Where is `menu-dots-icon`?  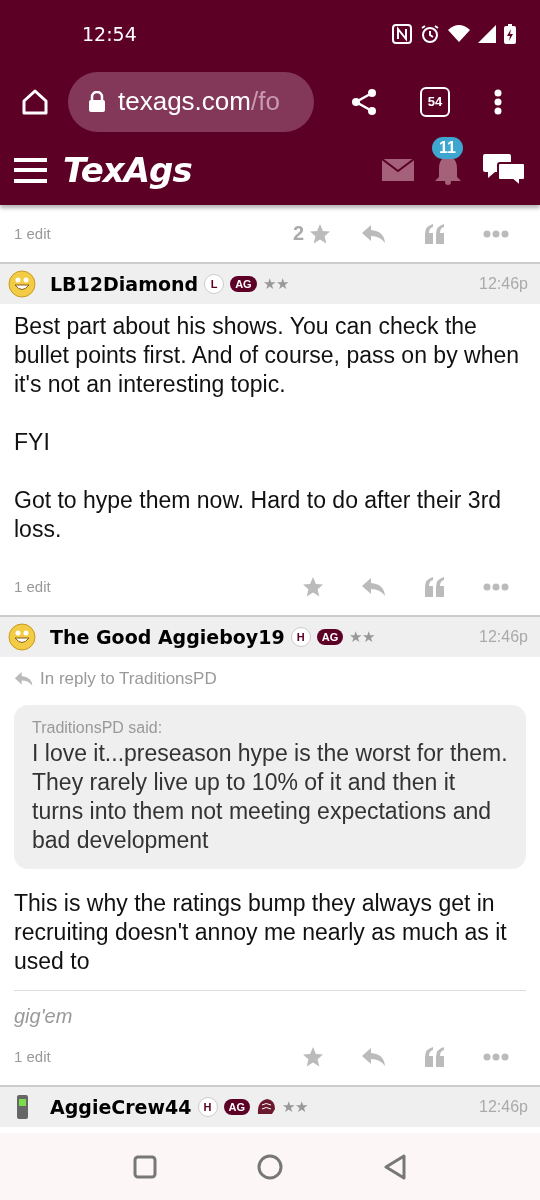 menu-dots-icon is located at coordinates (498, 101).